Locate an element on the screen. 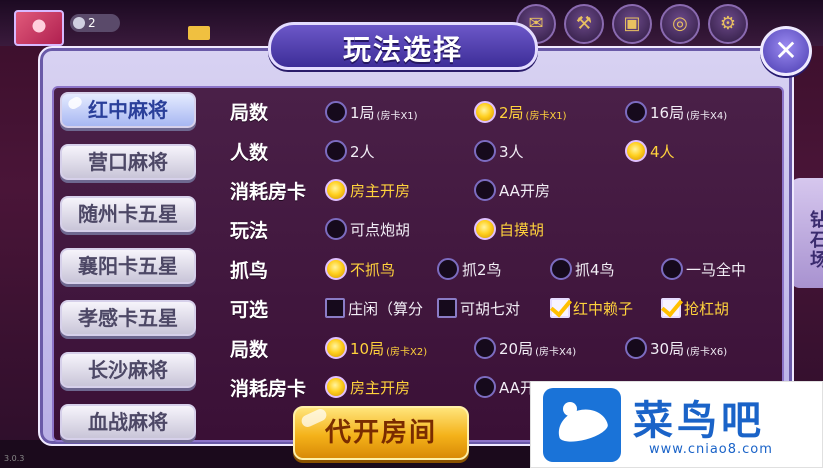  shop-icon: ▣ is located at coordinates (632, 24).